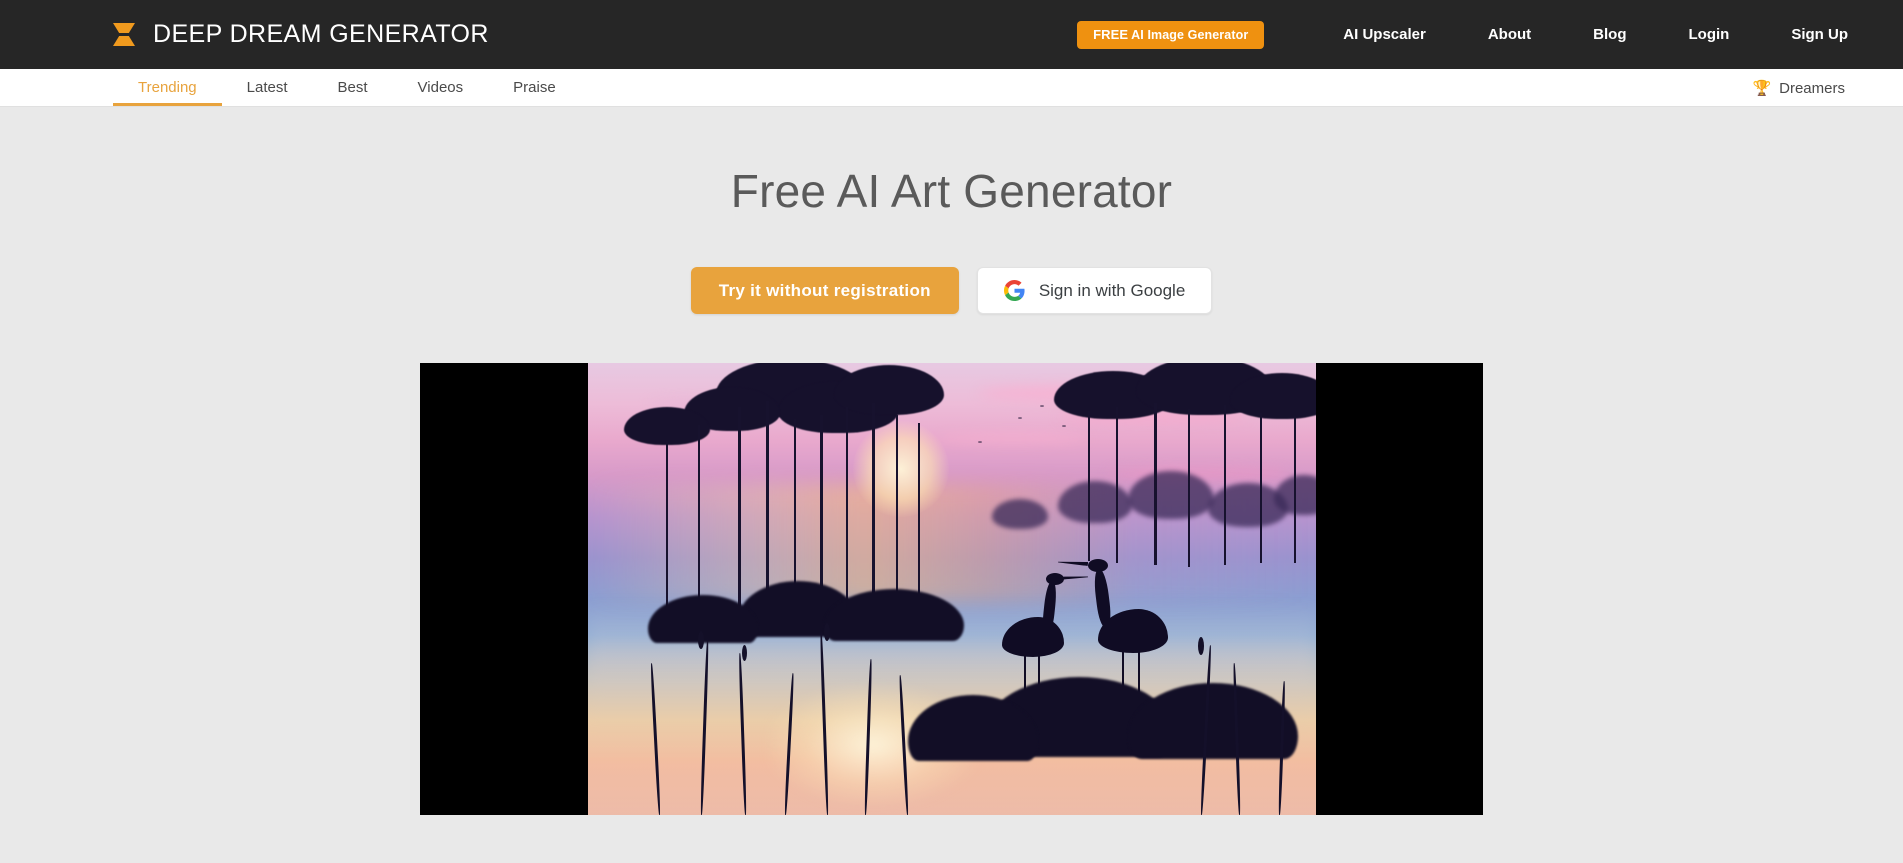  I want to click on sun-glow, so click(900, 469).